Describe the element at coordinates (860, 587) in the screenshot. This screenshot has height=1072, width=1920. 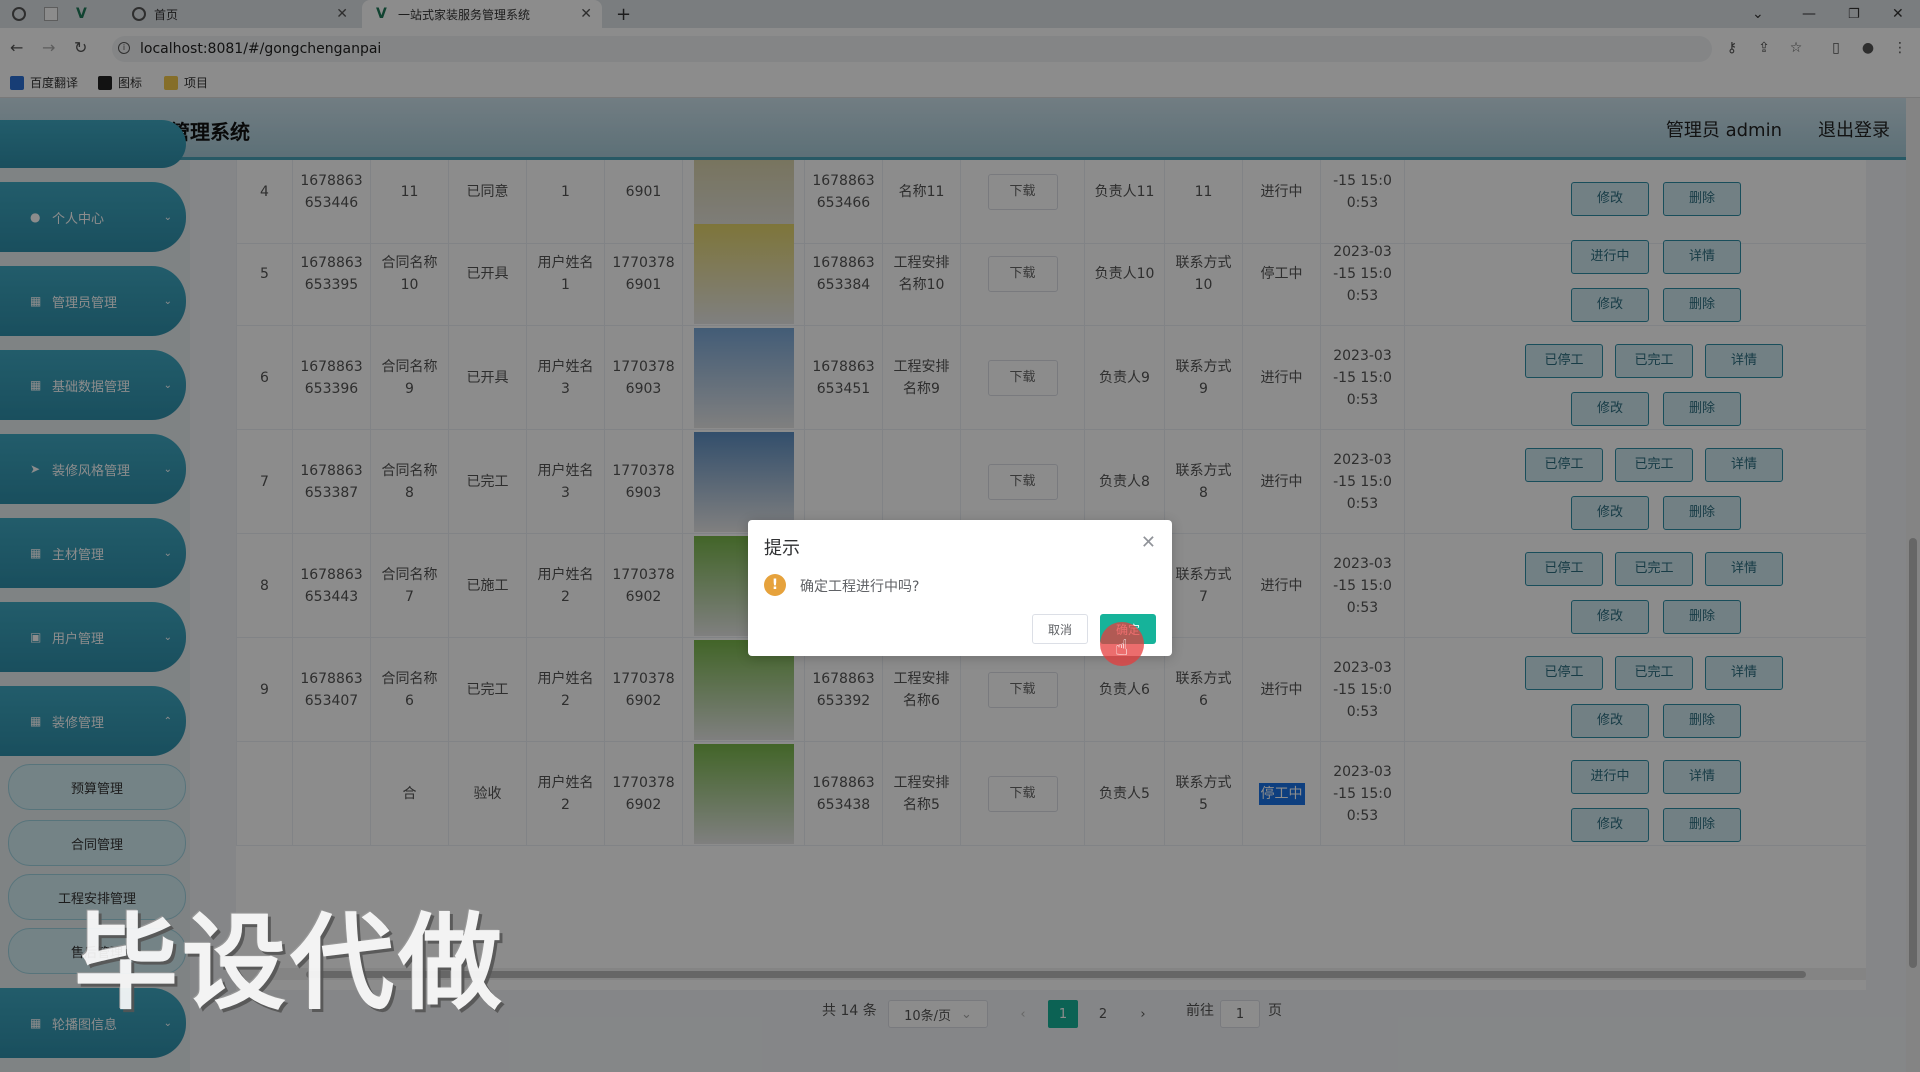
I see `dialog-message: 确定工程进行中吗?` at that location.